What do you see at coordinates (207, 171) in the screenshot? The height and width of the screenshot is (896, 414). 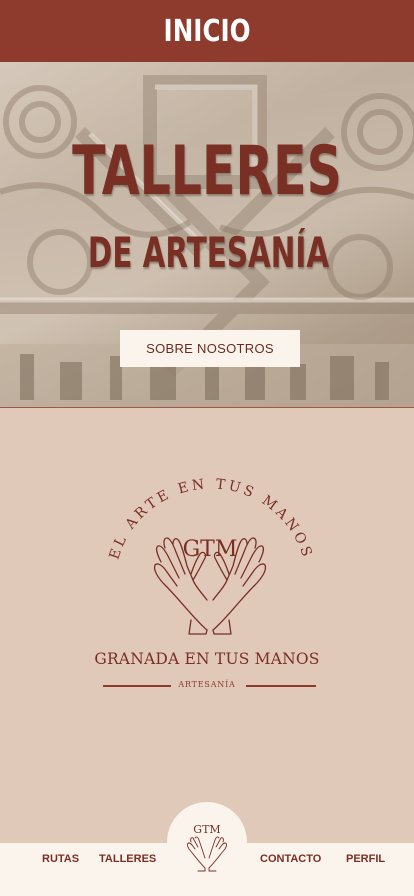 I see `hero-title-line1: TALLERES` at bounding box center [207, 171].